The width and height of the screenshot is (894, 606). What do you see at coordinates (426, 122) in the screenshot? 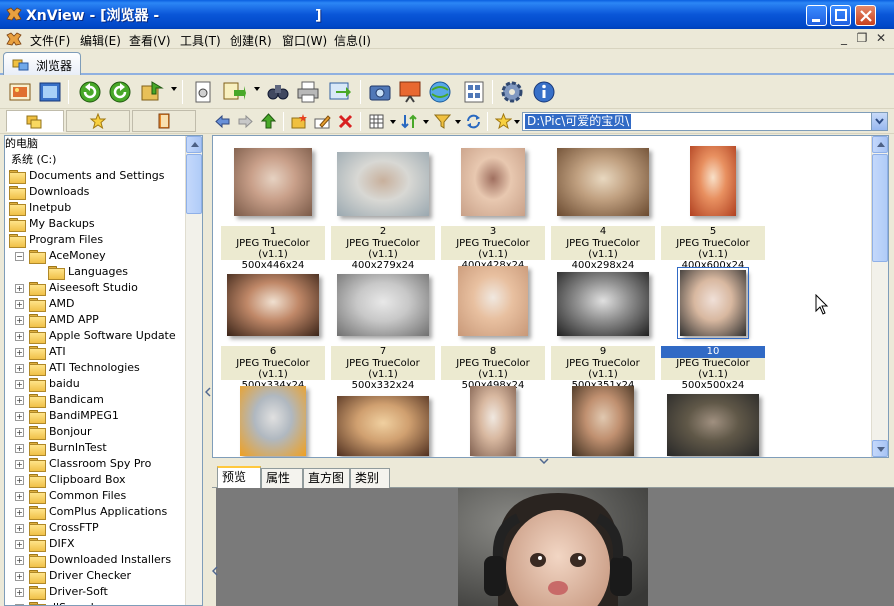
I see `sort-dropdown-arrow` at bounding box center [426, 122].